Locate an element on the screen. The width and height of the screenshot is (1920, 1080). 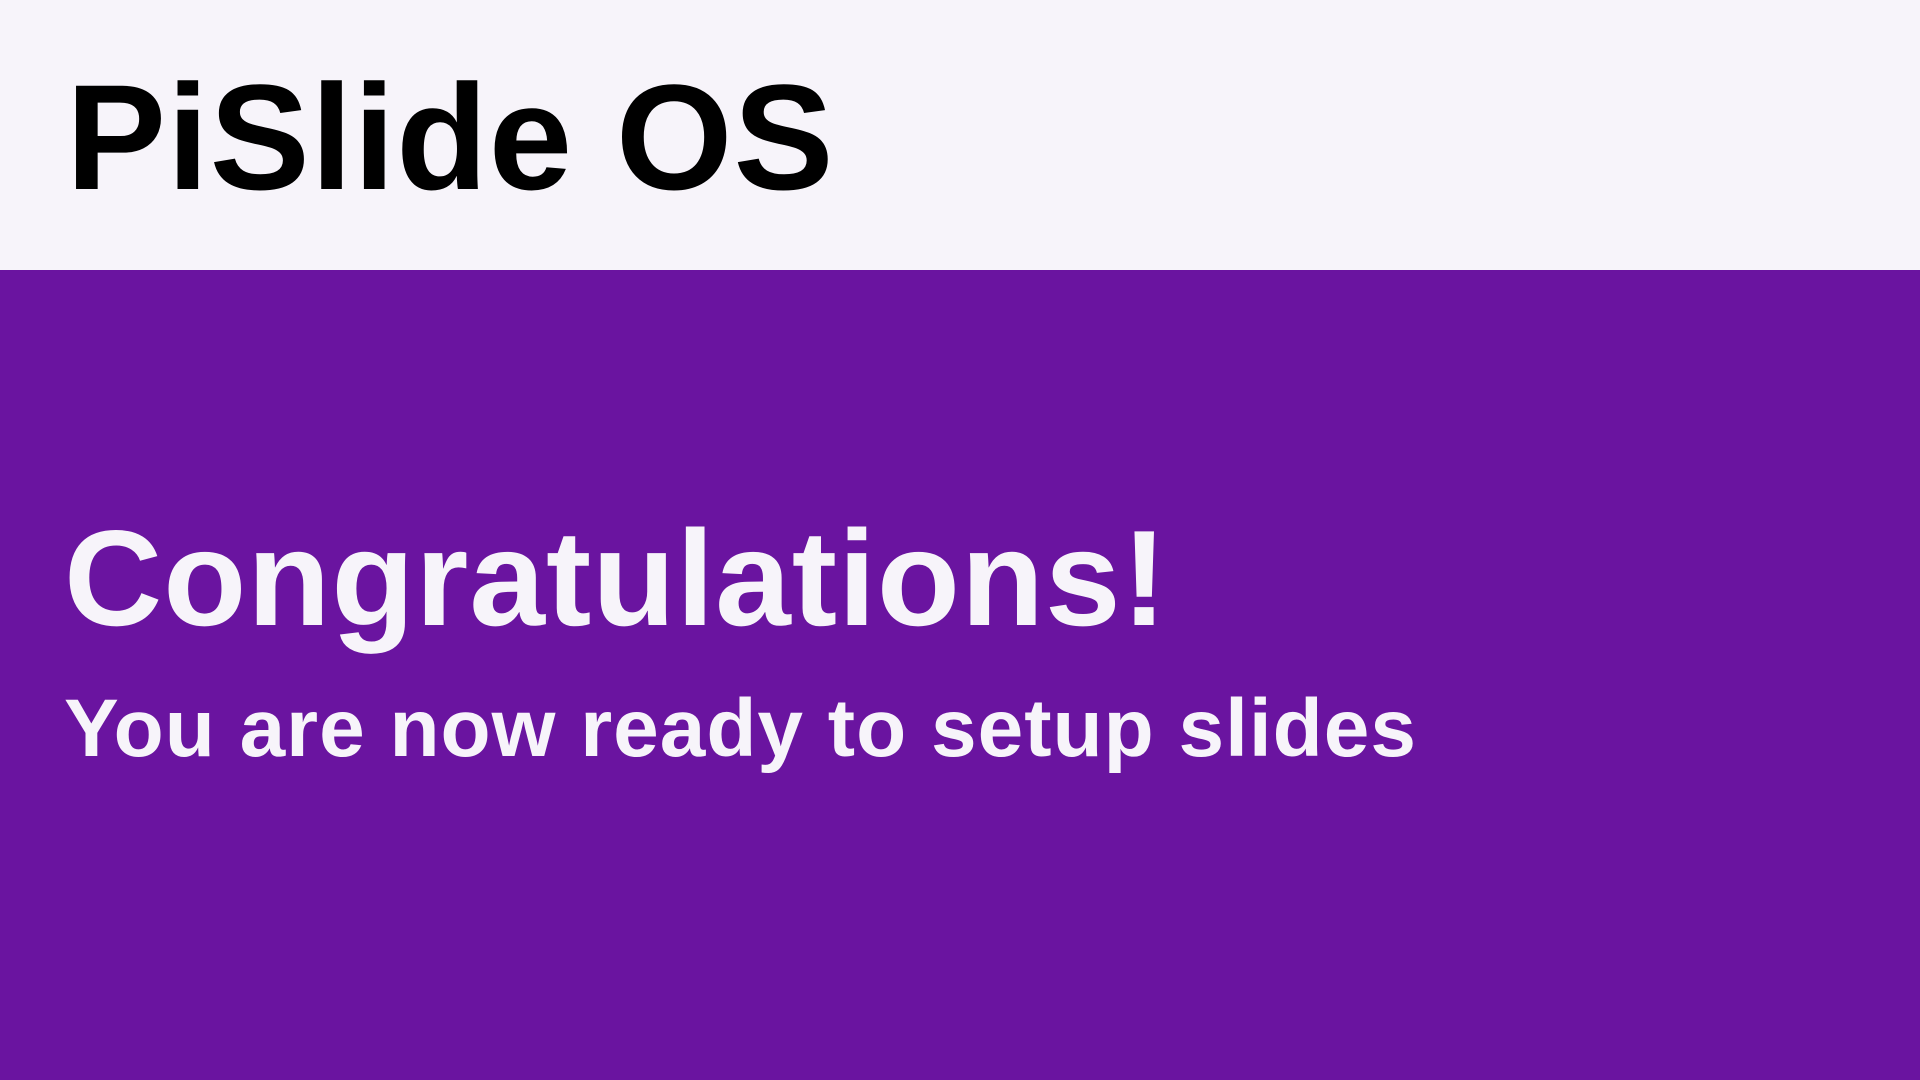
congratulations-heading: Congratulations! is located at coordinates (616, 578).